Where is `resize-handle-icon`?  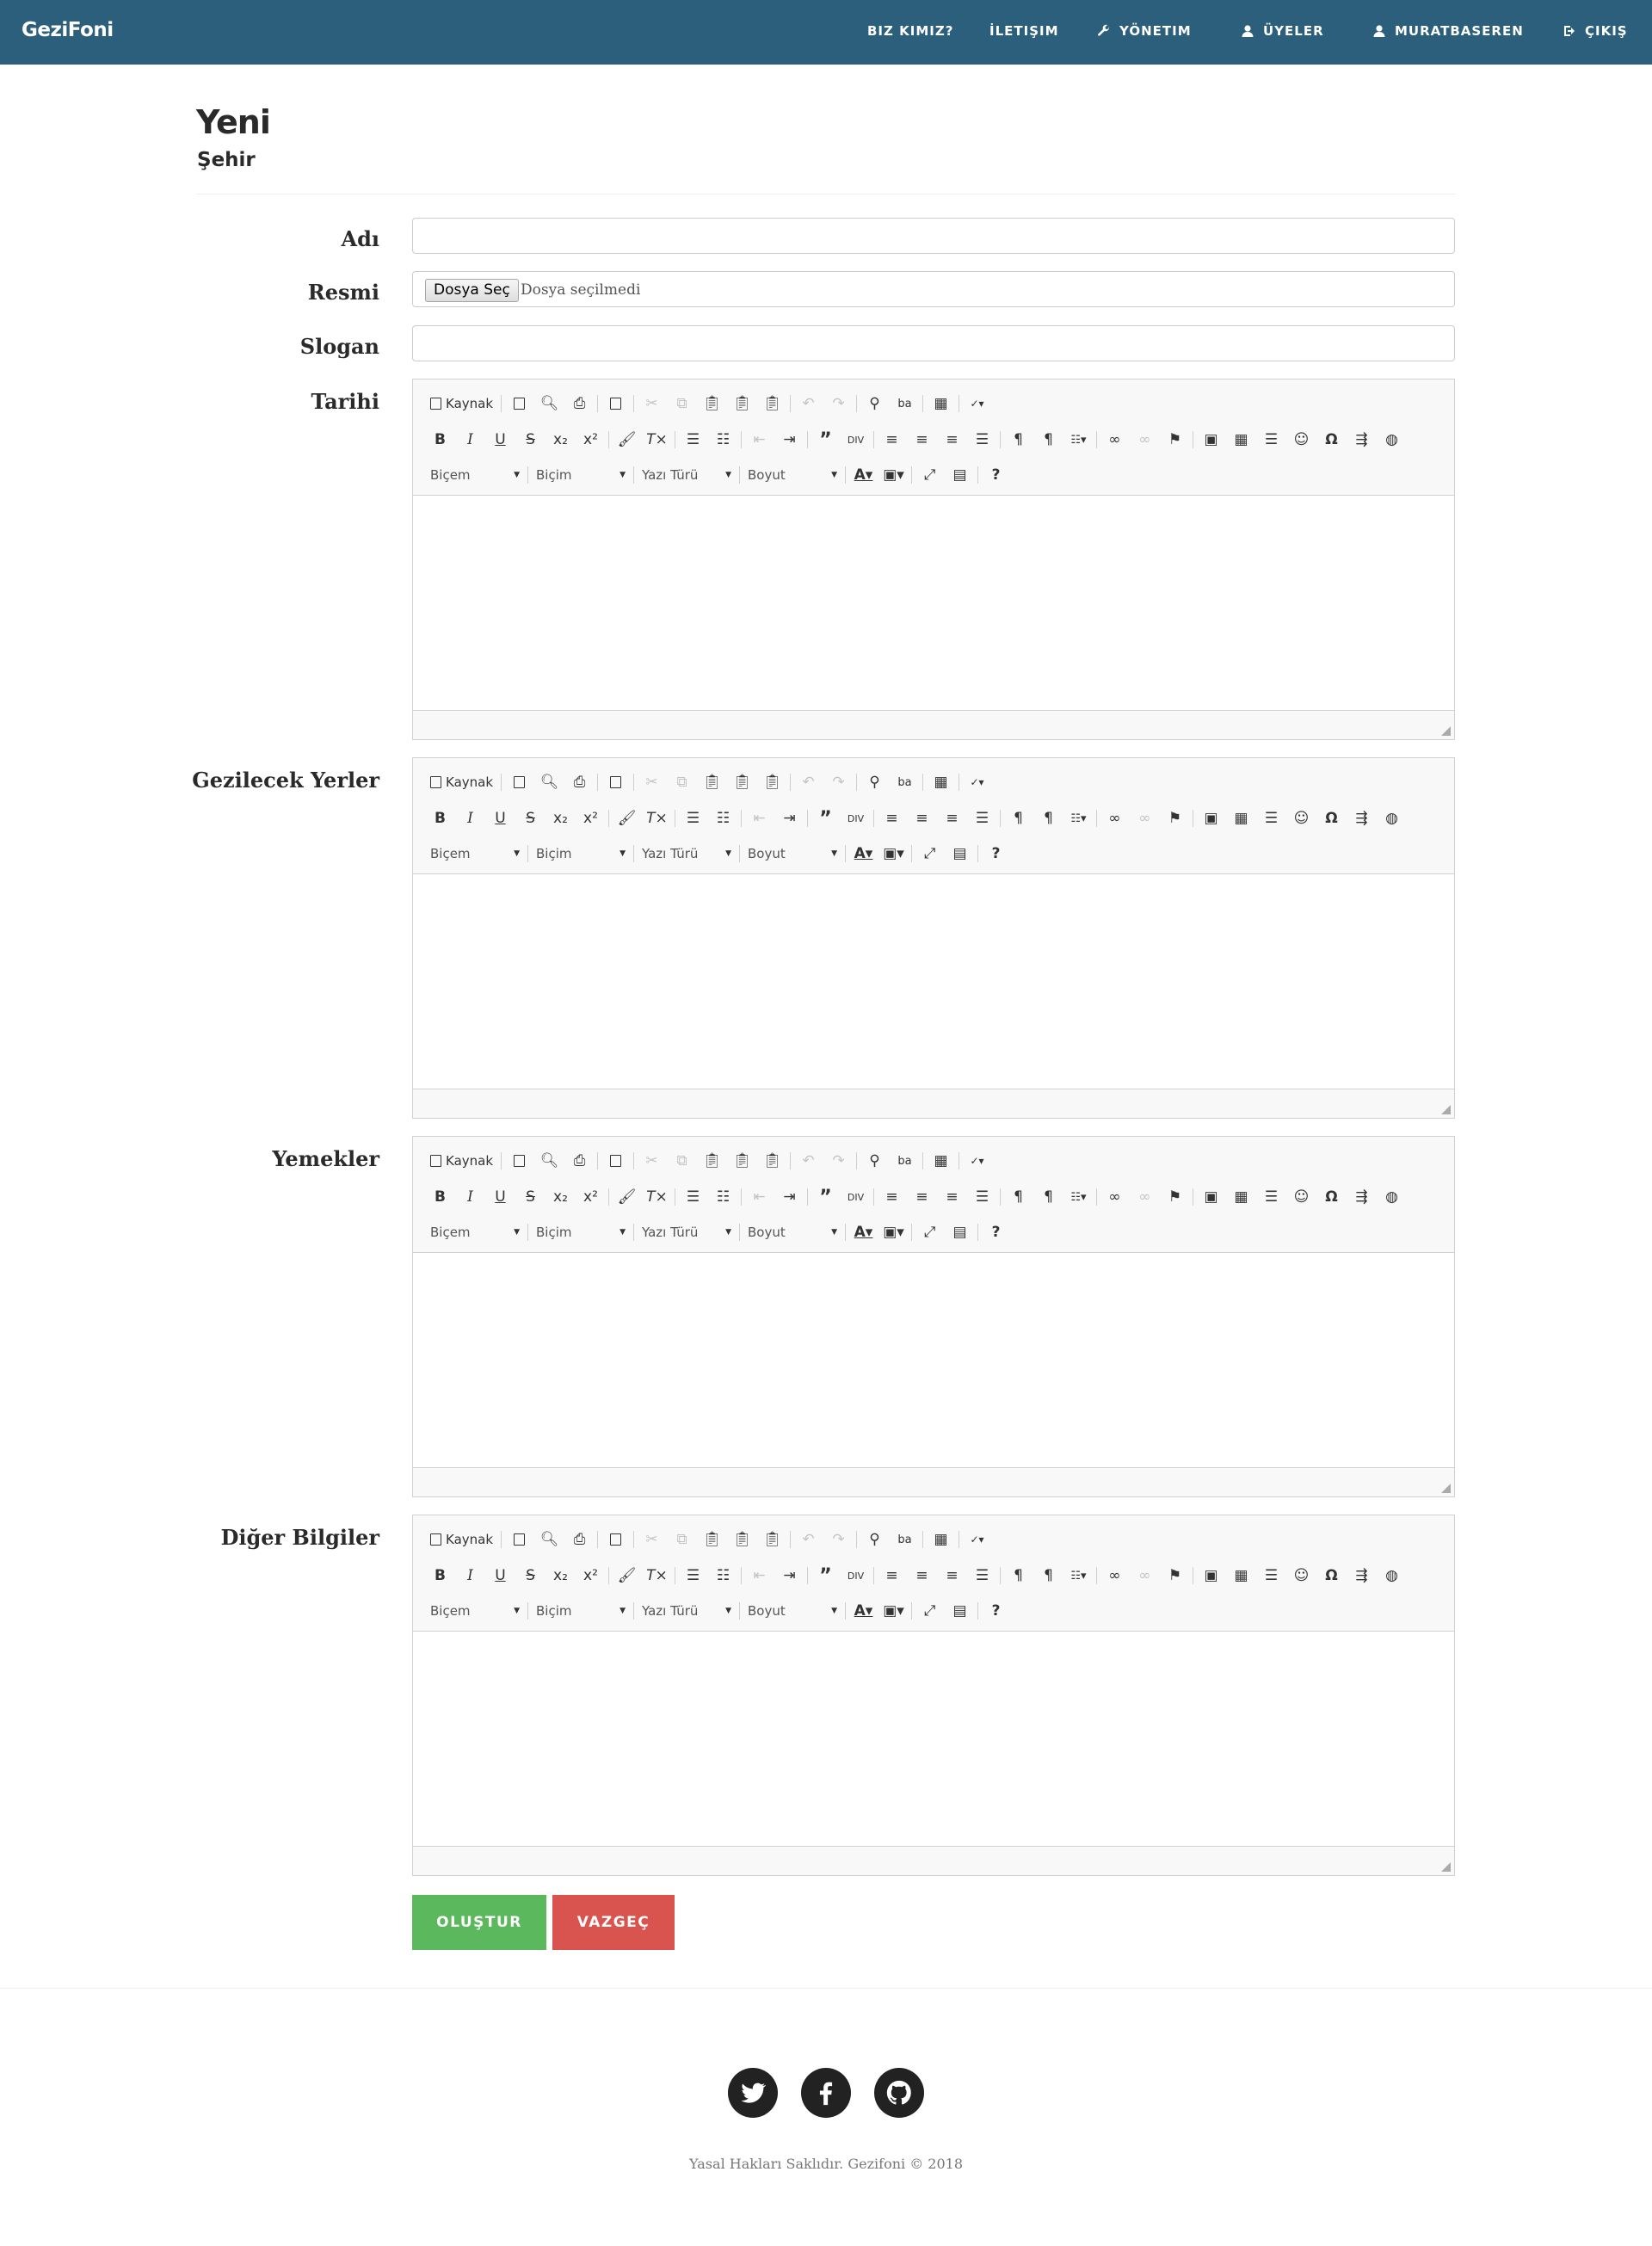 resize-handle-icon is located at coordinates (1446, 1488).